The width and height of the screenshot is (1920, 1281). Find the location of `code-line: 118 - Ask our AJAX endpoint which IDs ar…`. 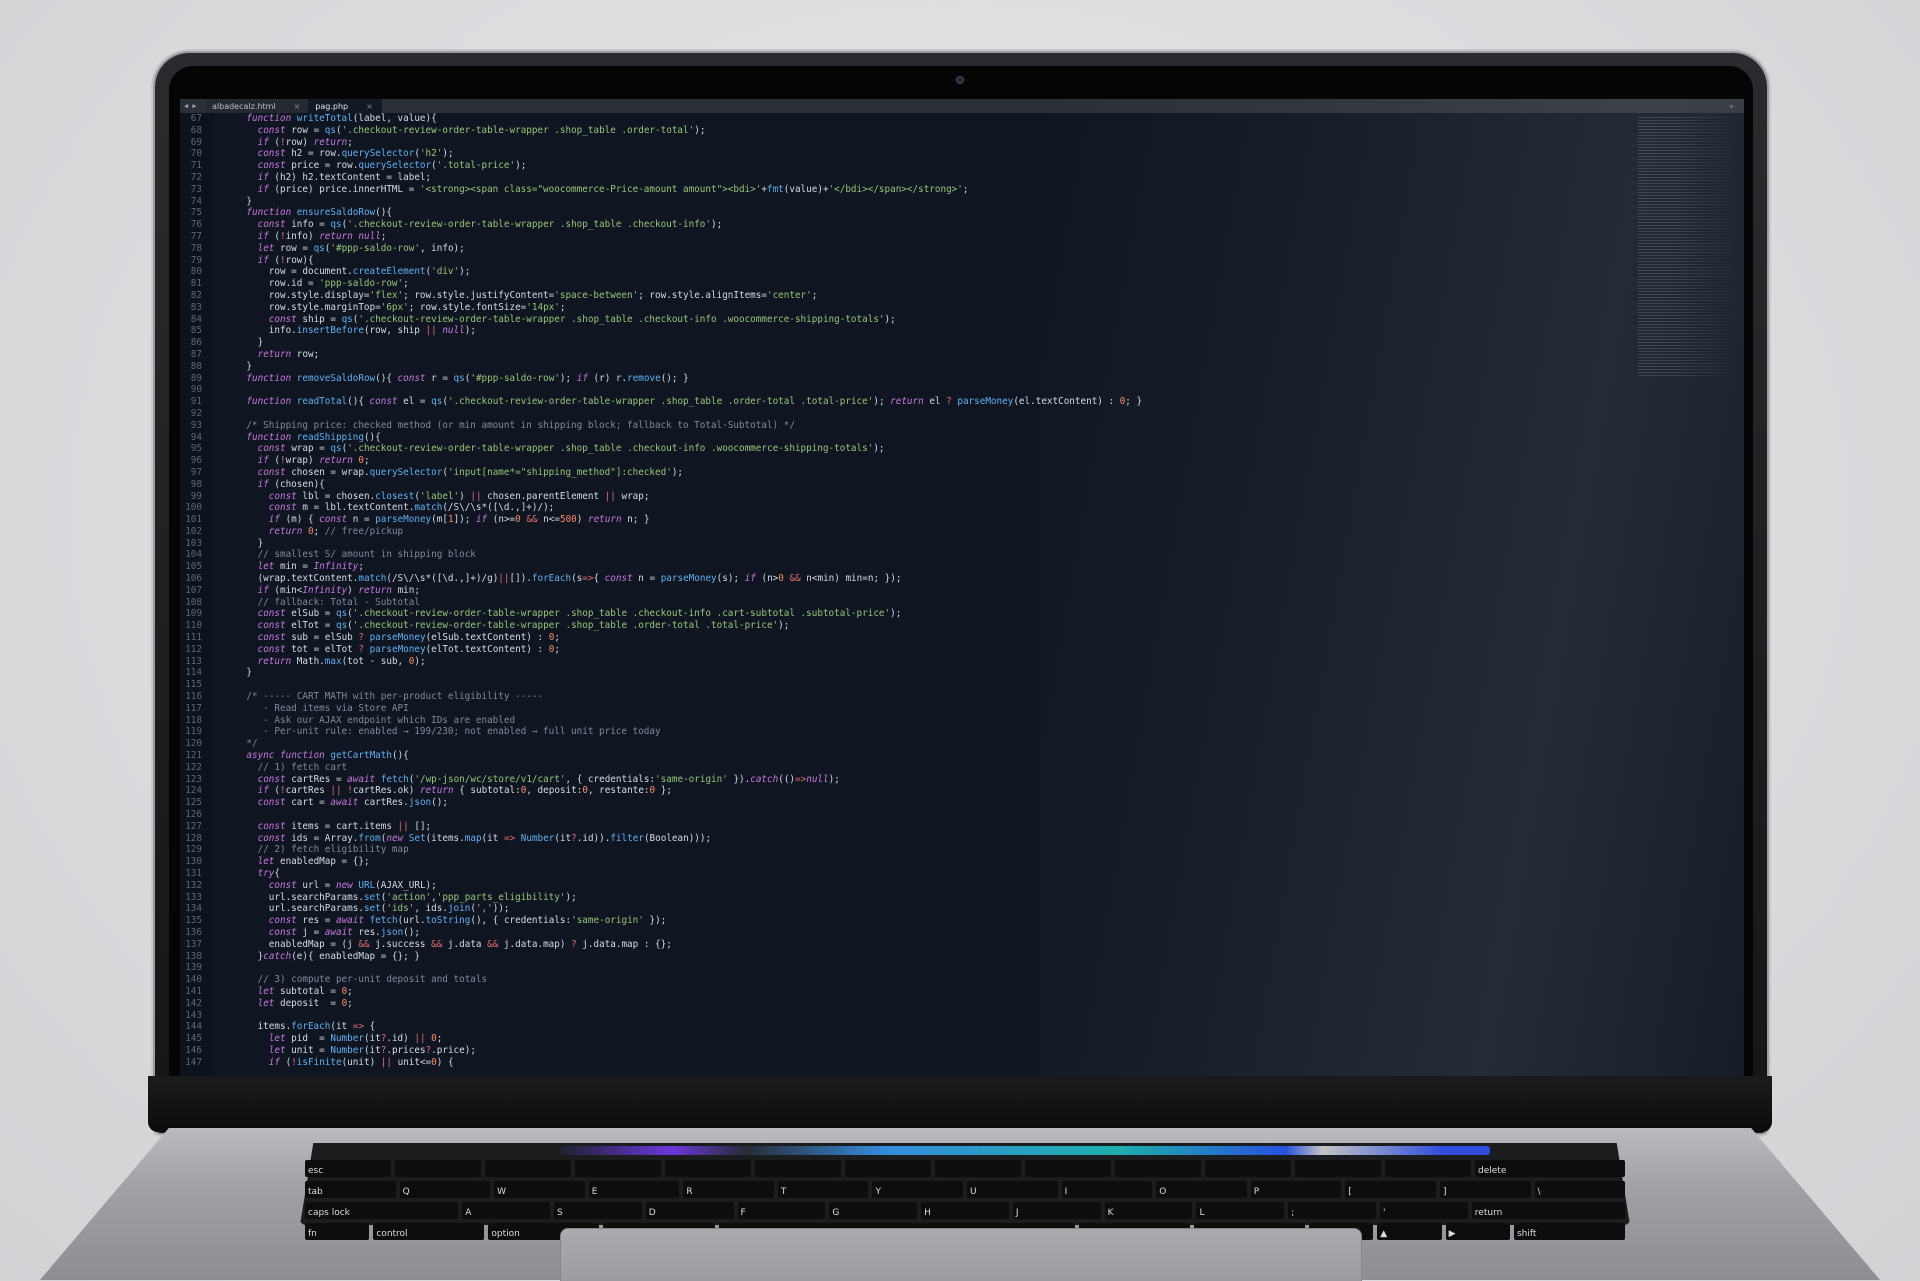

code-line: 118 - Ask our AJAX endpoint which IDs ar… is located at coordinates (905, 721).